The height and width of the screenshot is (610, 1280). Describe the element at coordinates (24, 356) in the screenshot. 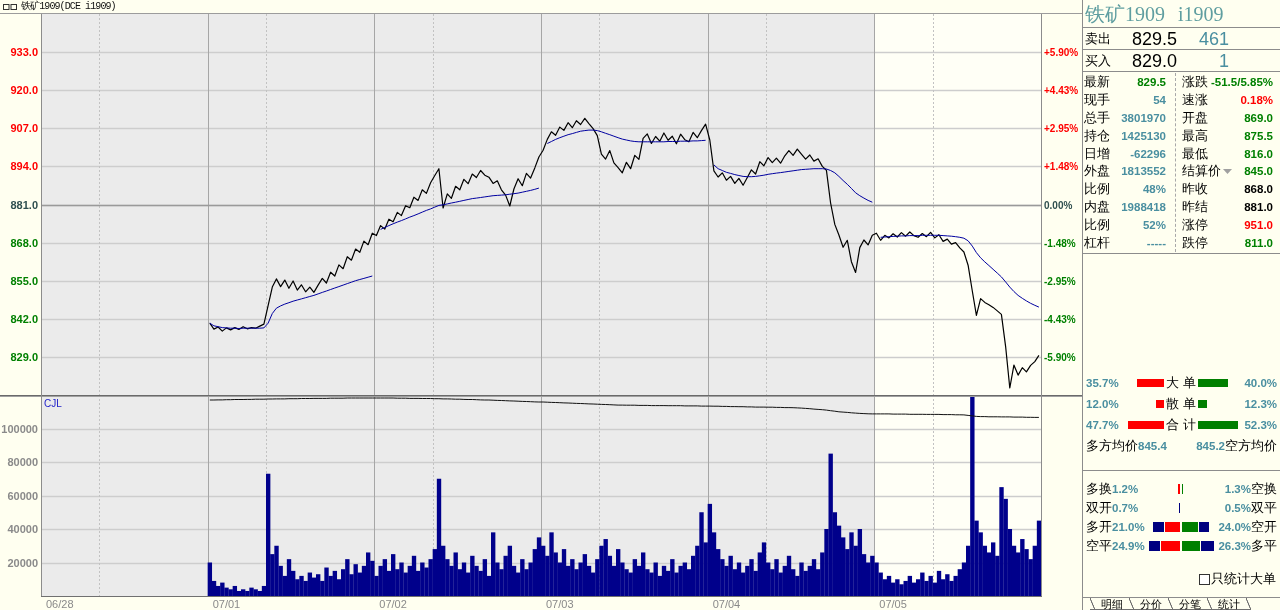

I see `price-axis-label: 829.0` at that location.